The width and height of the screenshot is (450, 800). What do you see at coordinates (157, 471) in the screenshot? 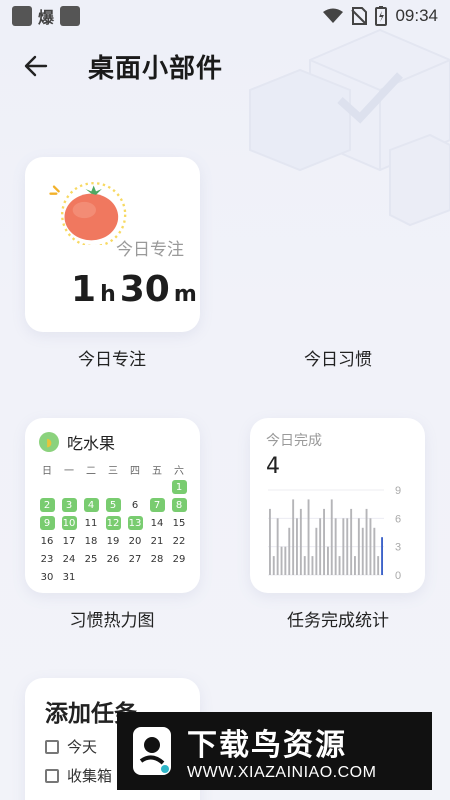
I see `weekday-header: 五` at bounding box center [157, 471].